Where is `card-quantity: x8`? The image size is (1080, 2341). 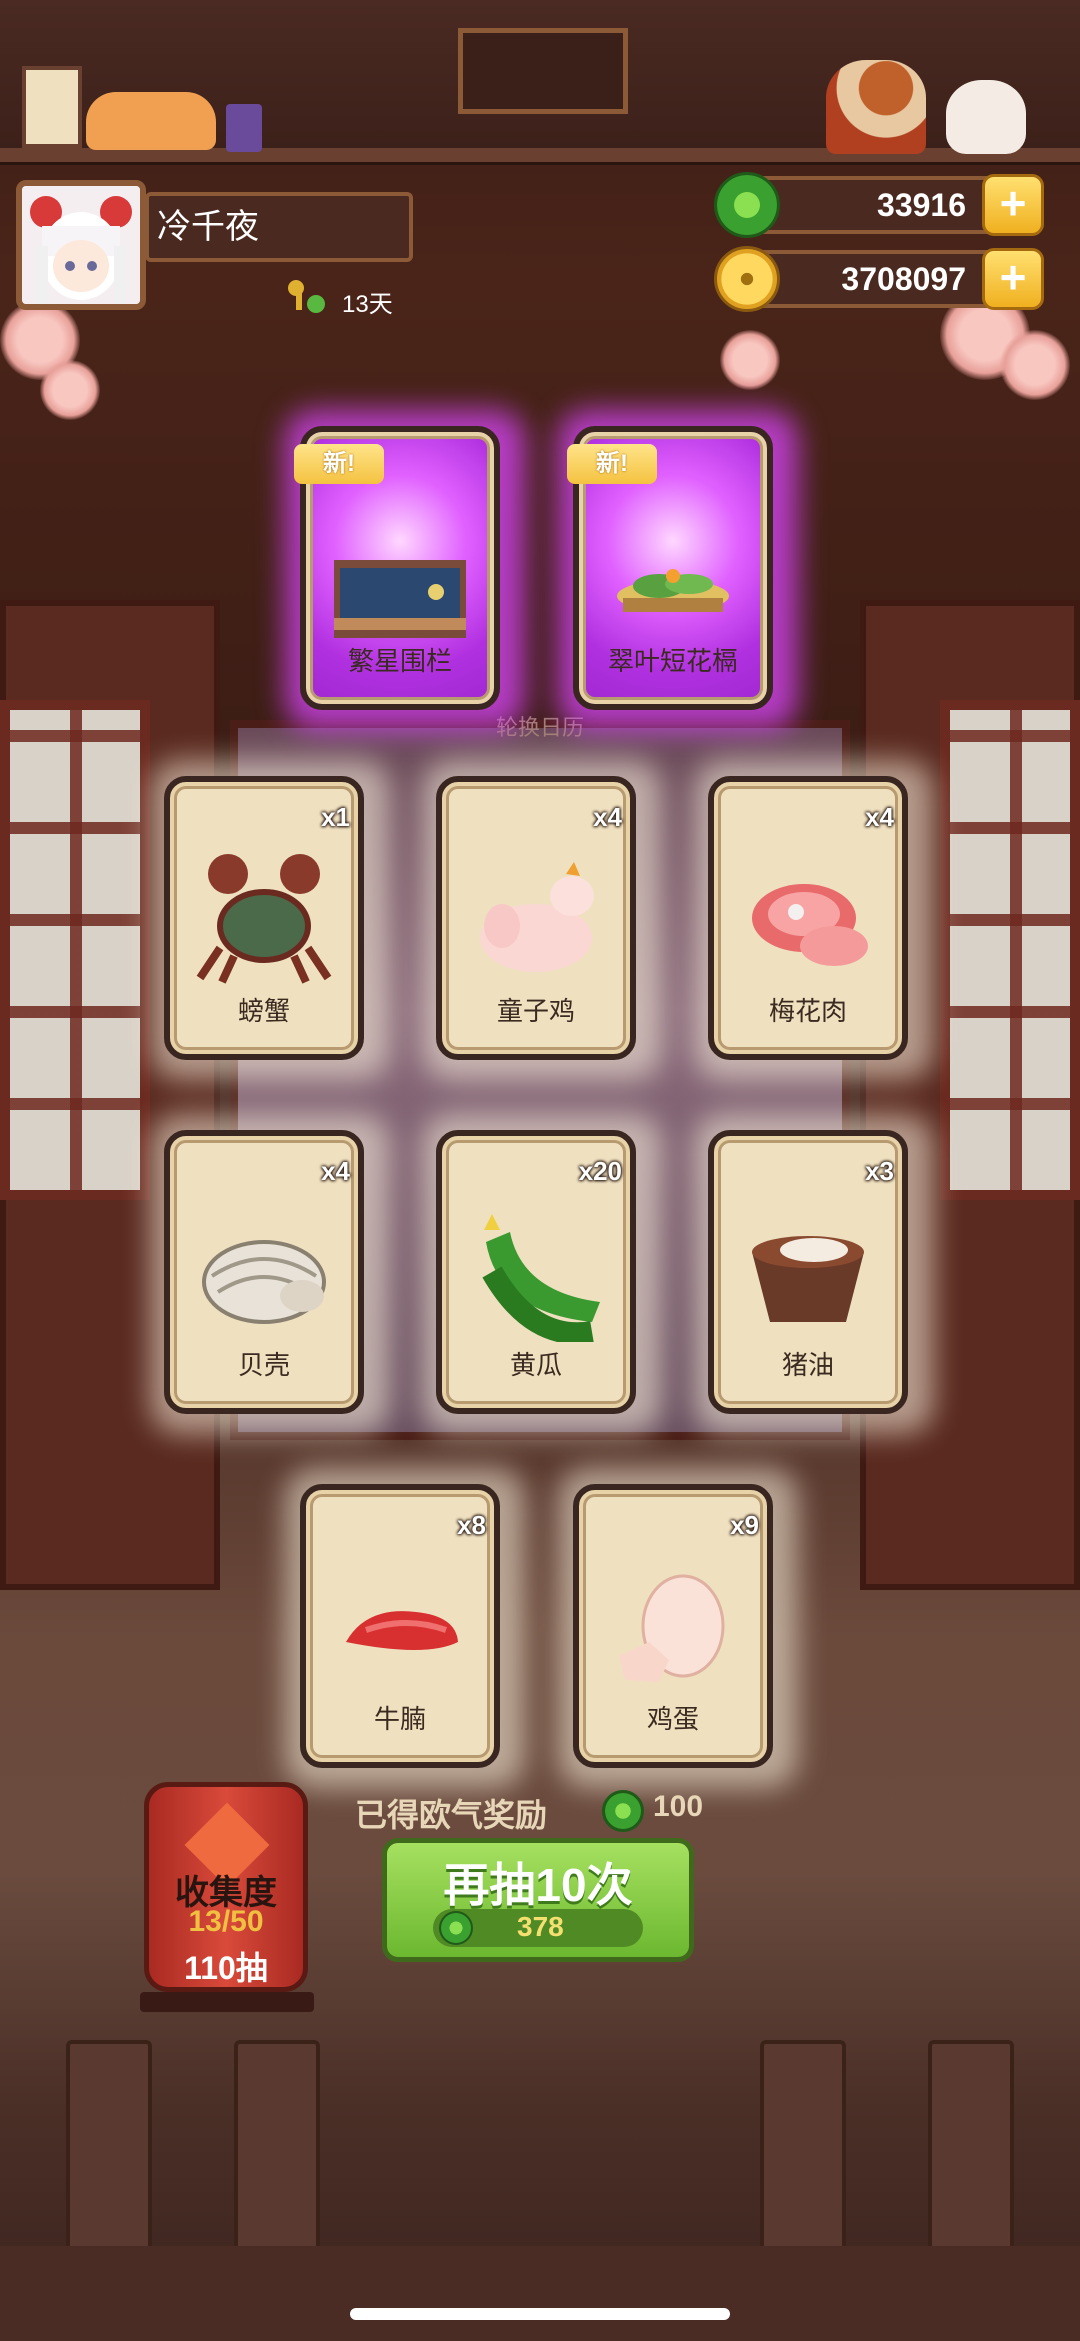 card-quantity: x8 is located at coordinates (471, 1525).